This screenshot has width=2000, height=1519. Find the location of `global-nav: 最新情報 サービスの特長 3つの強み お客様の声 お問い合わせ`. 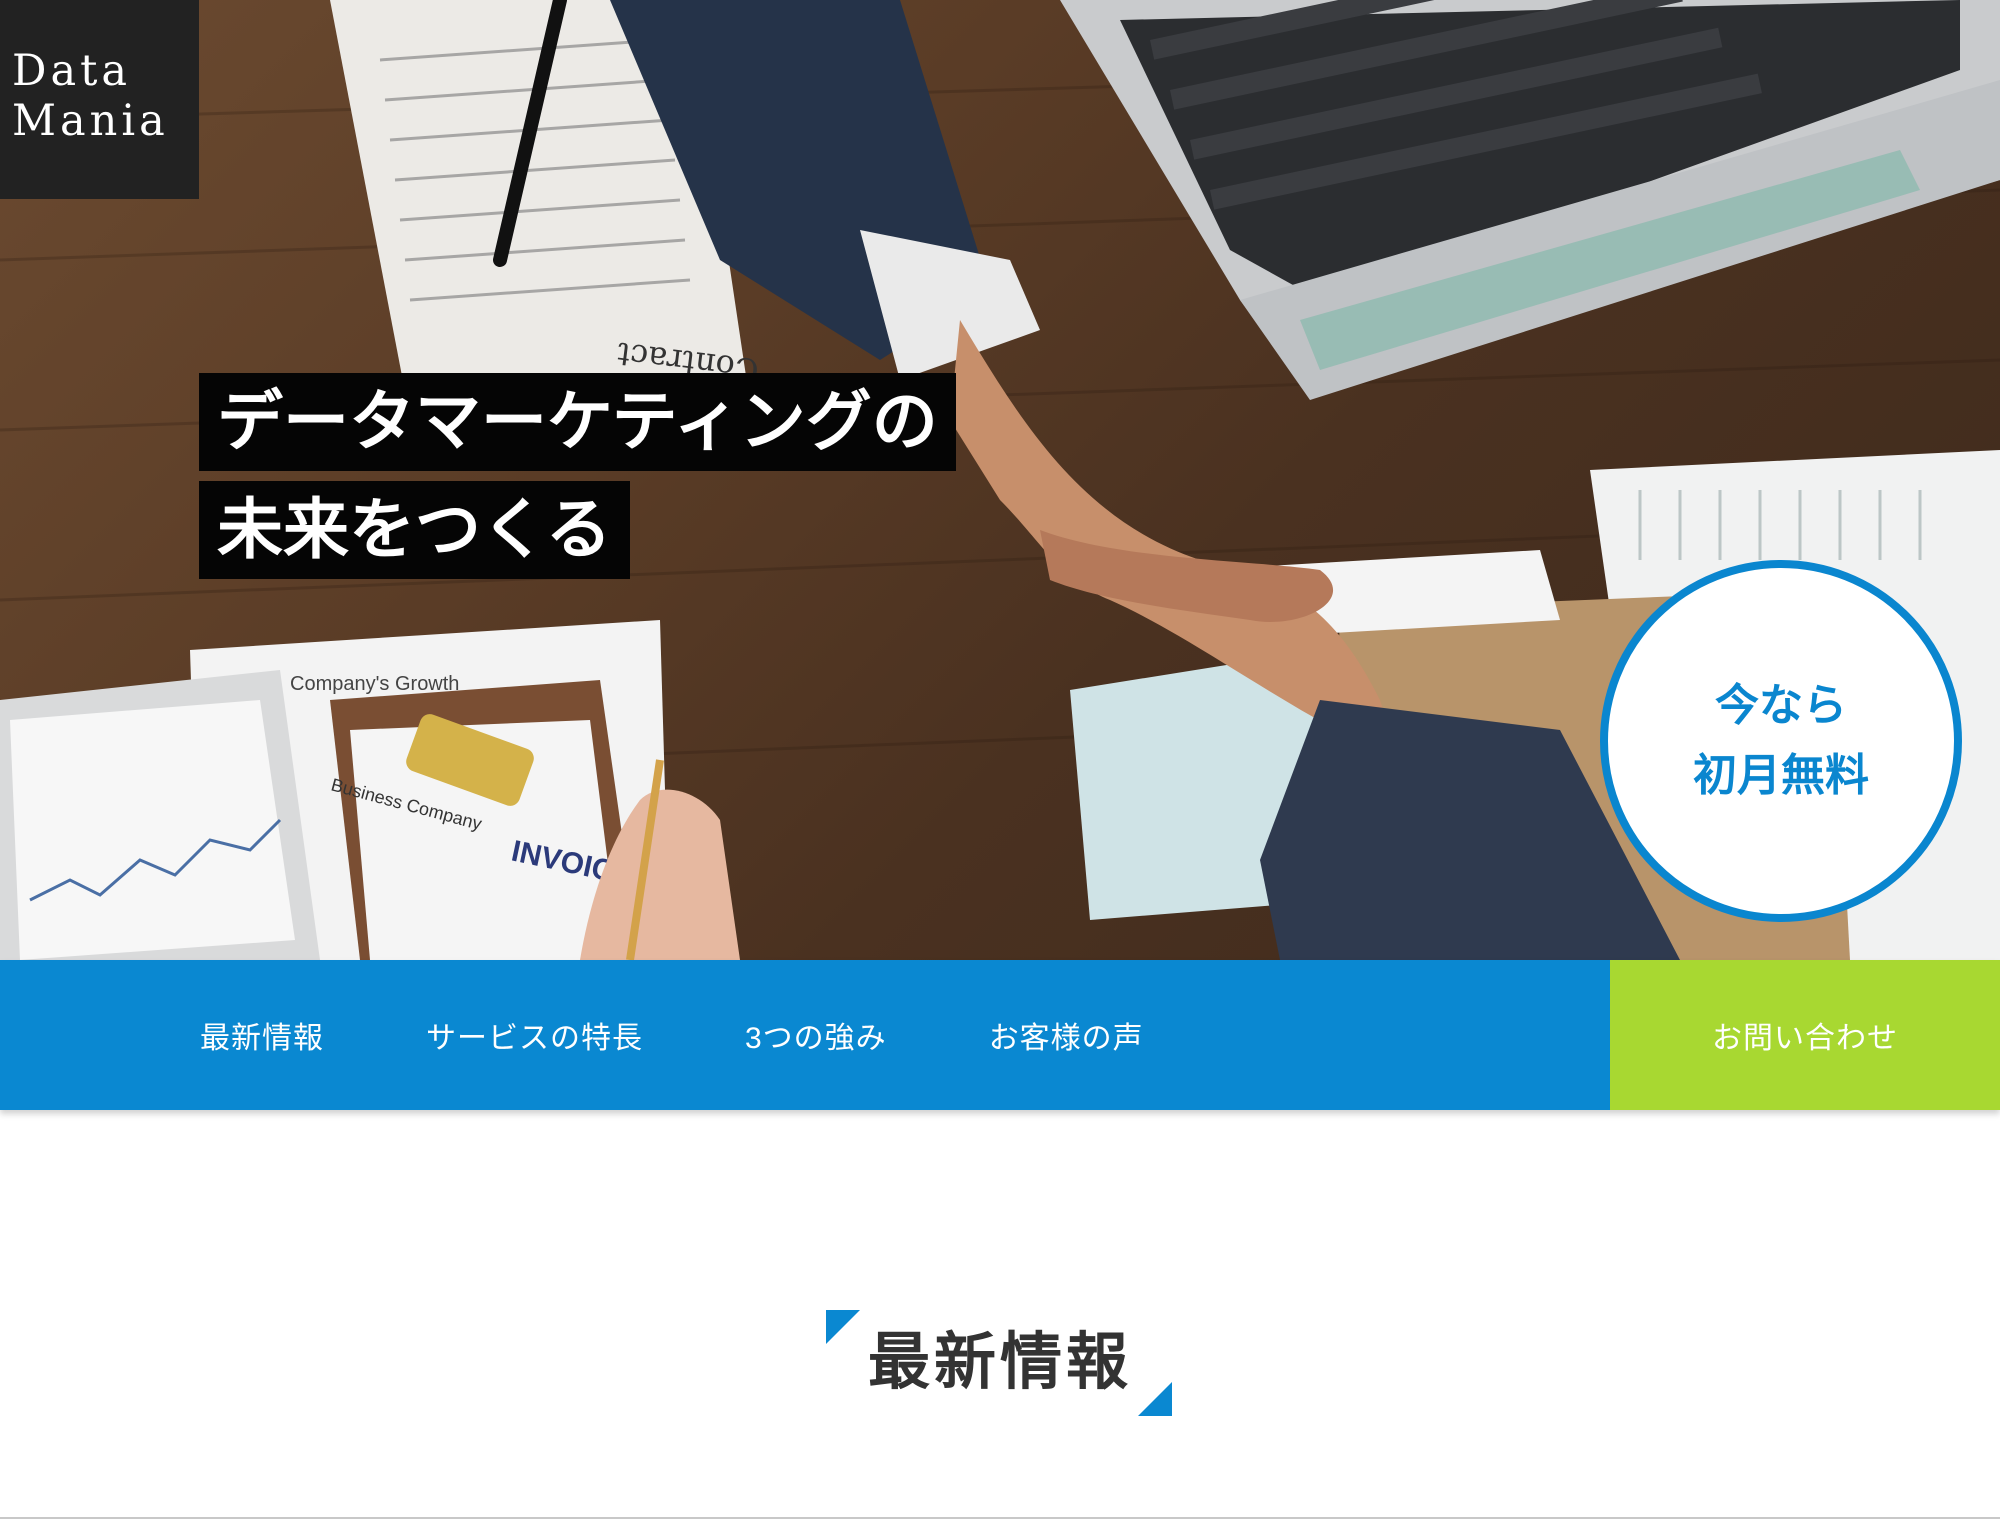

global-nav: 最新情報 サービスの特長 3つの強み お客様の声 お問い合わせ is located at coordinates (1000, 1035).